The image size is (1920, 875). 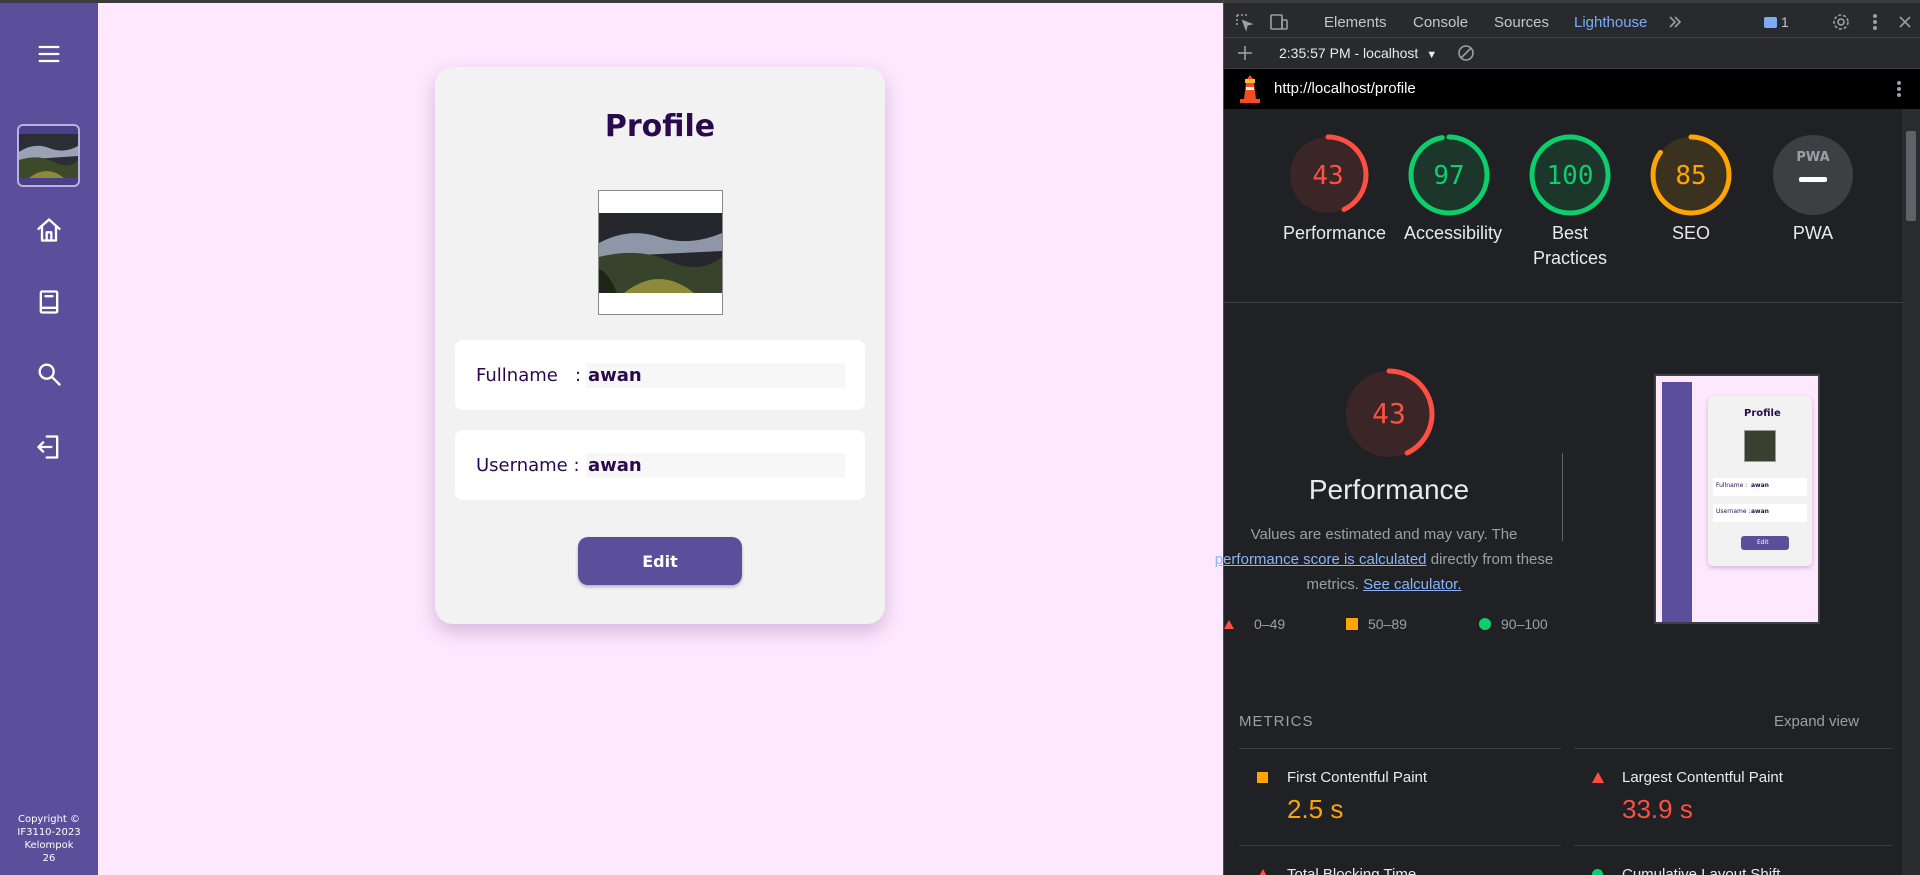 I want to click on gauge-label: Performance, so click(x=1335, y=233).